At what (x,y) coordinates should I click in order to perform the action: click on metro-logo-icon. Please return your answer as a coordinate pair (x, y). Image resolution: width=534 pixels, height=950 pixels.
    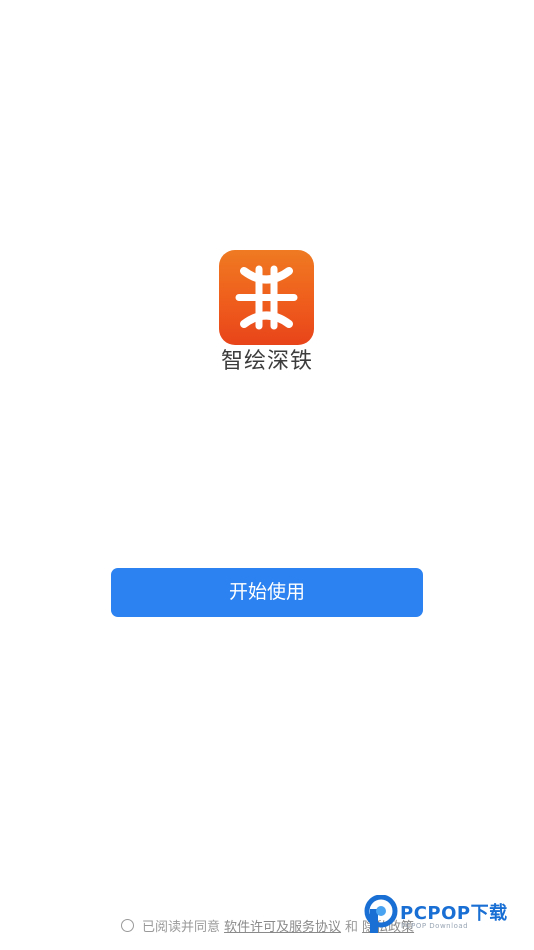
    Looking at the image, I should click on (266, 297).